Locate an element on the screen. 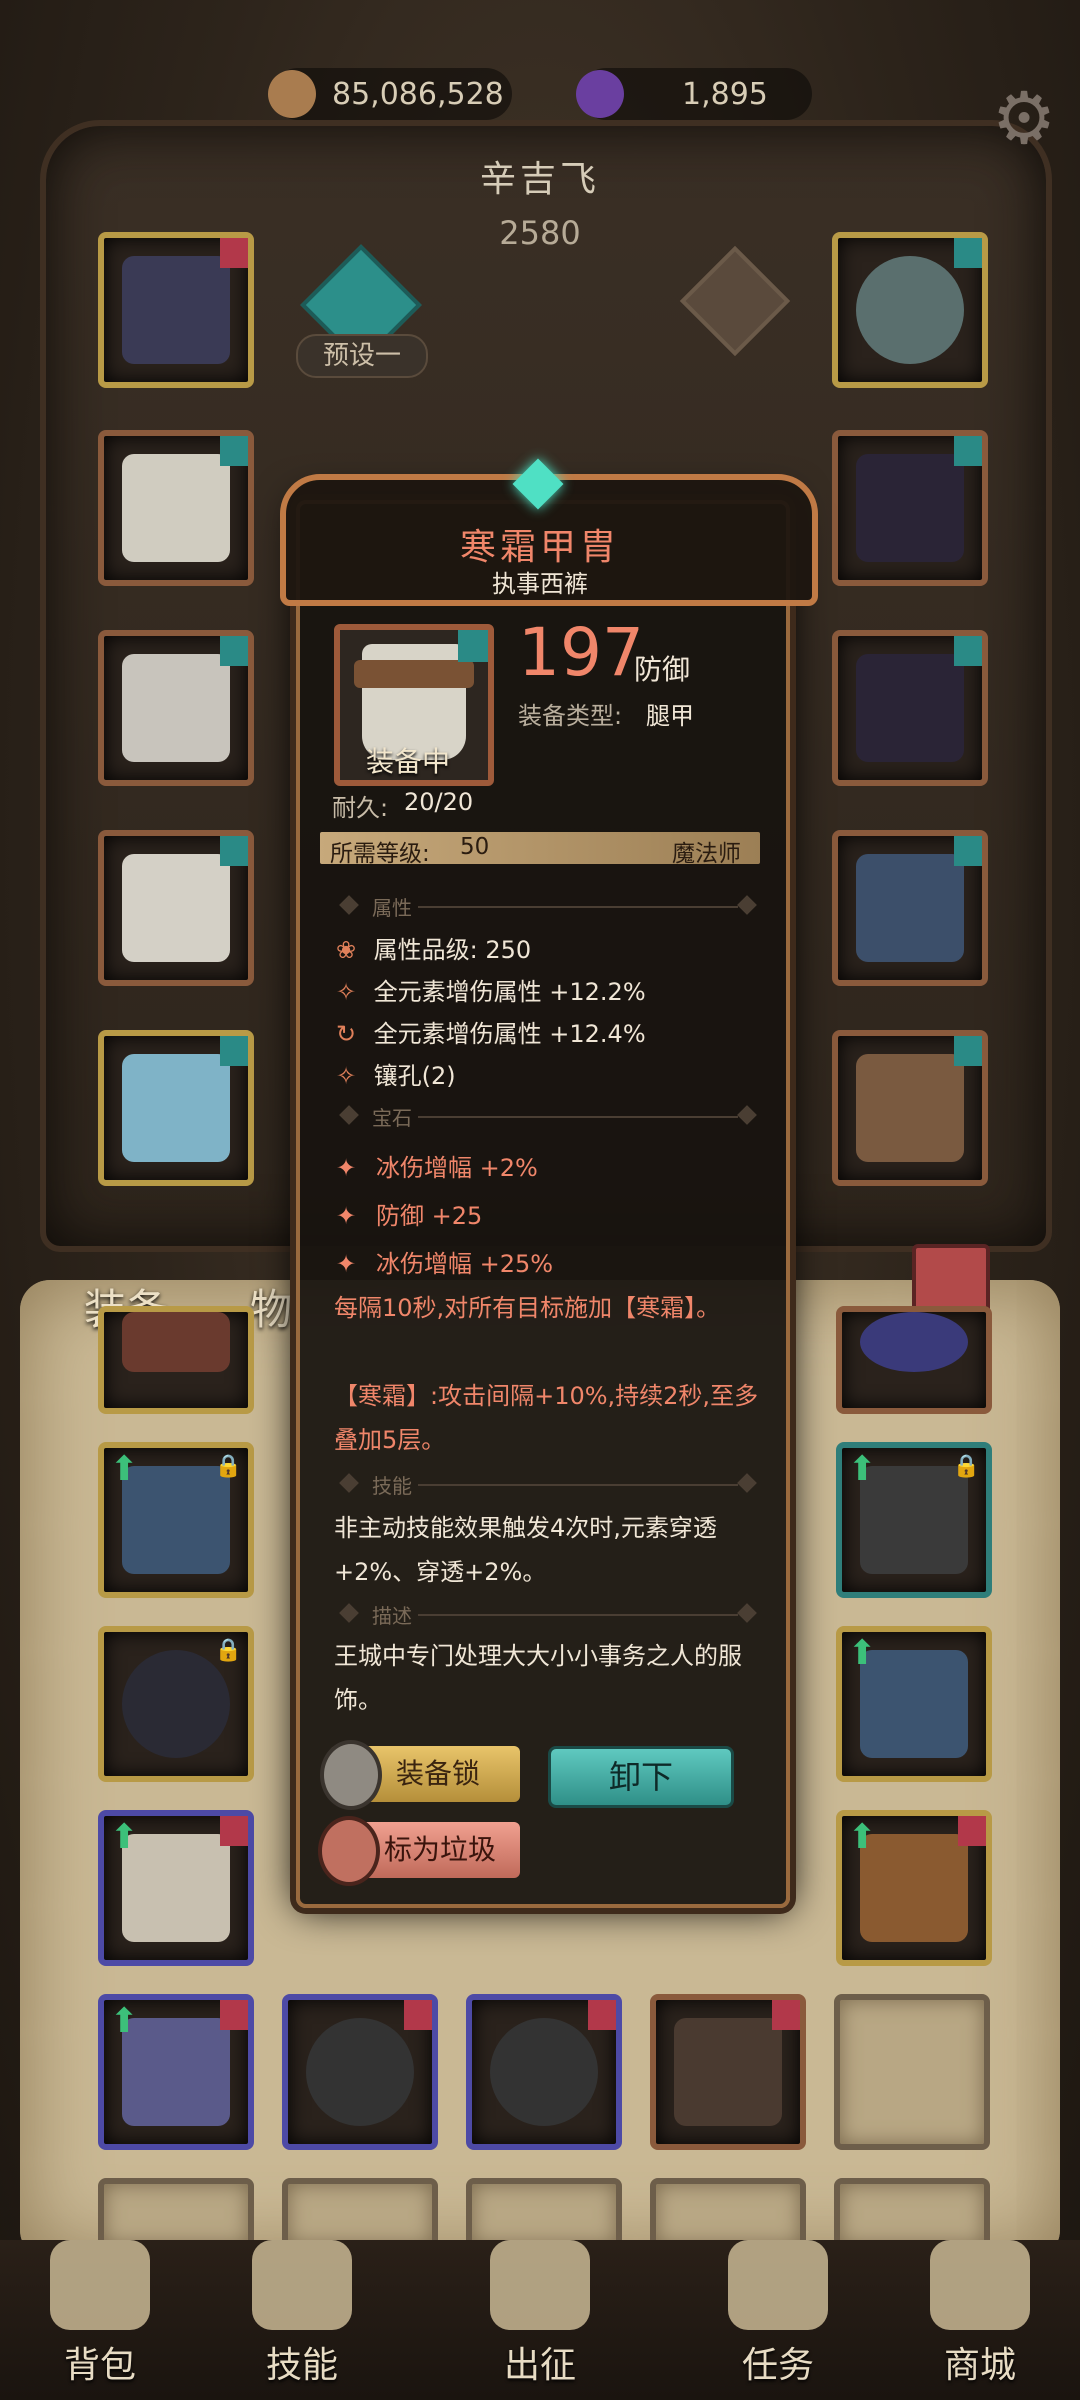 The image size is (1080, 2400). quality-icon: ❀ is located at coordinates (346, 950).